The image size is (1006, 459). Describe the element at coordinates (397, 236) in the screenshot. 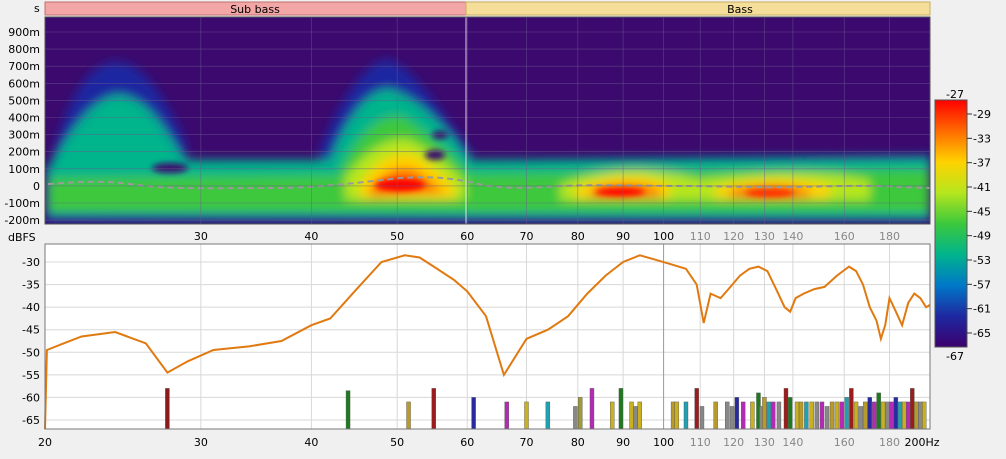

I see `spectrogram-x-tick-label: 50` at that location.